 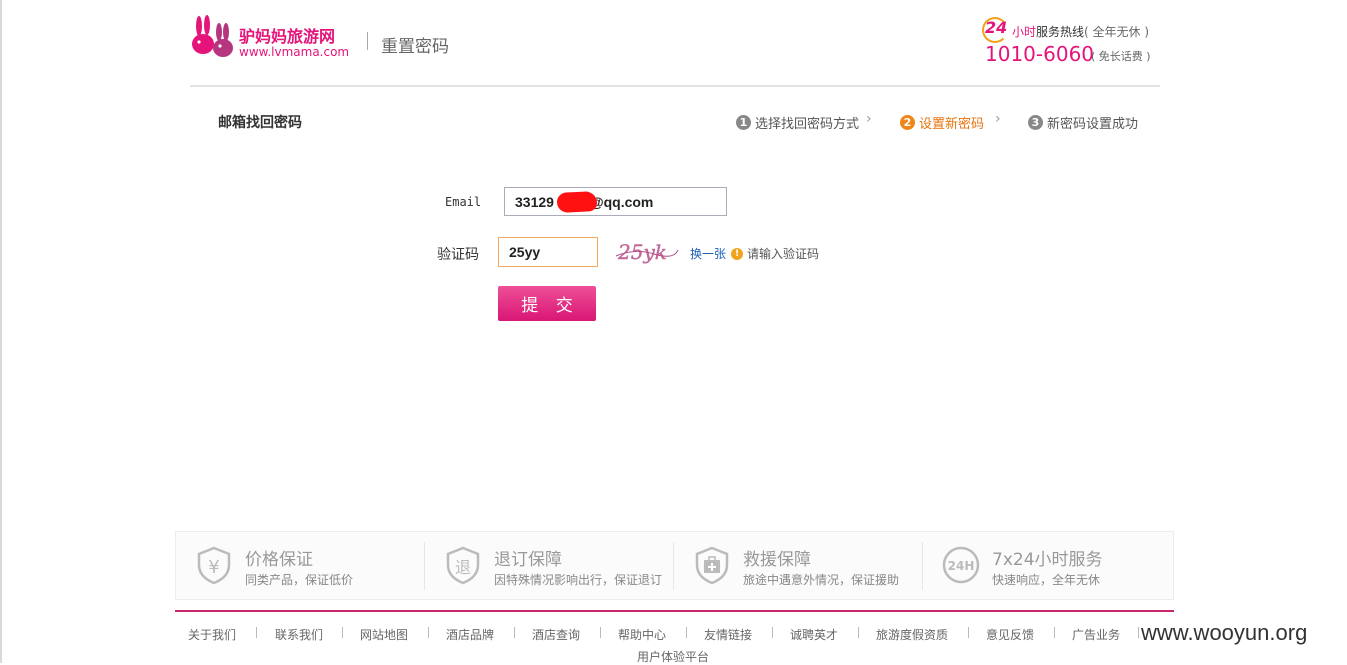 I want to click on email-field: 33129 @qq.com, so click(x=615, y=201).